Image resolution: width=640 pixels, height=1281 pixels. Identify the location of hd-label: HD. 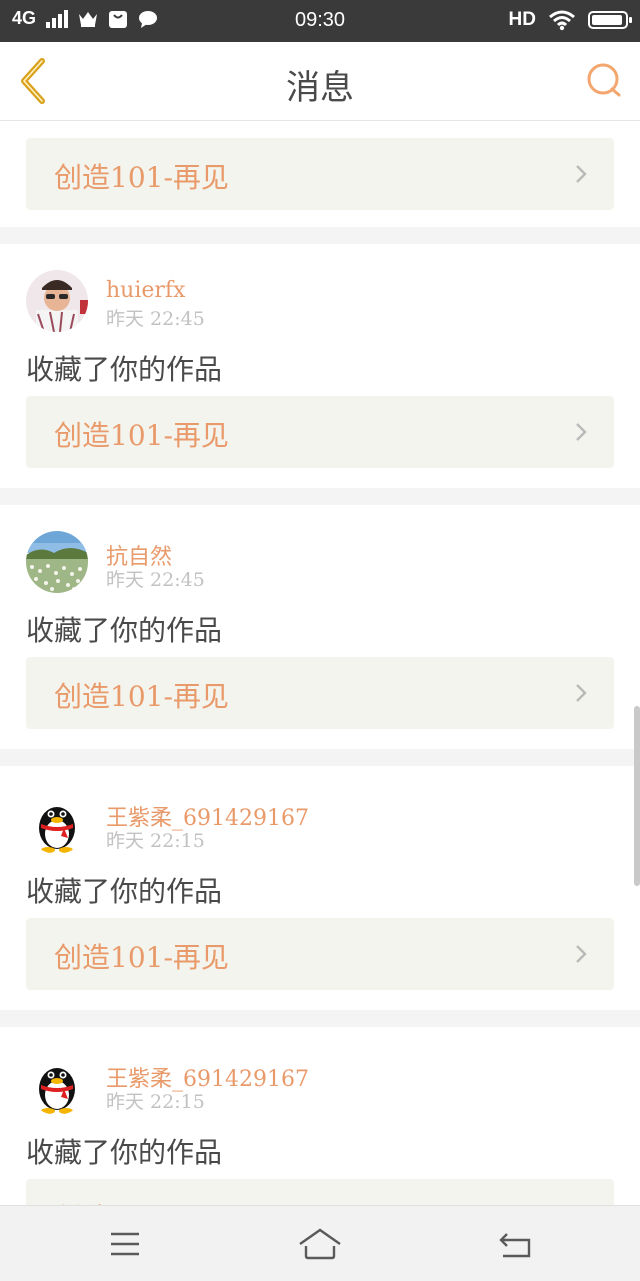
(522, 19).